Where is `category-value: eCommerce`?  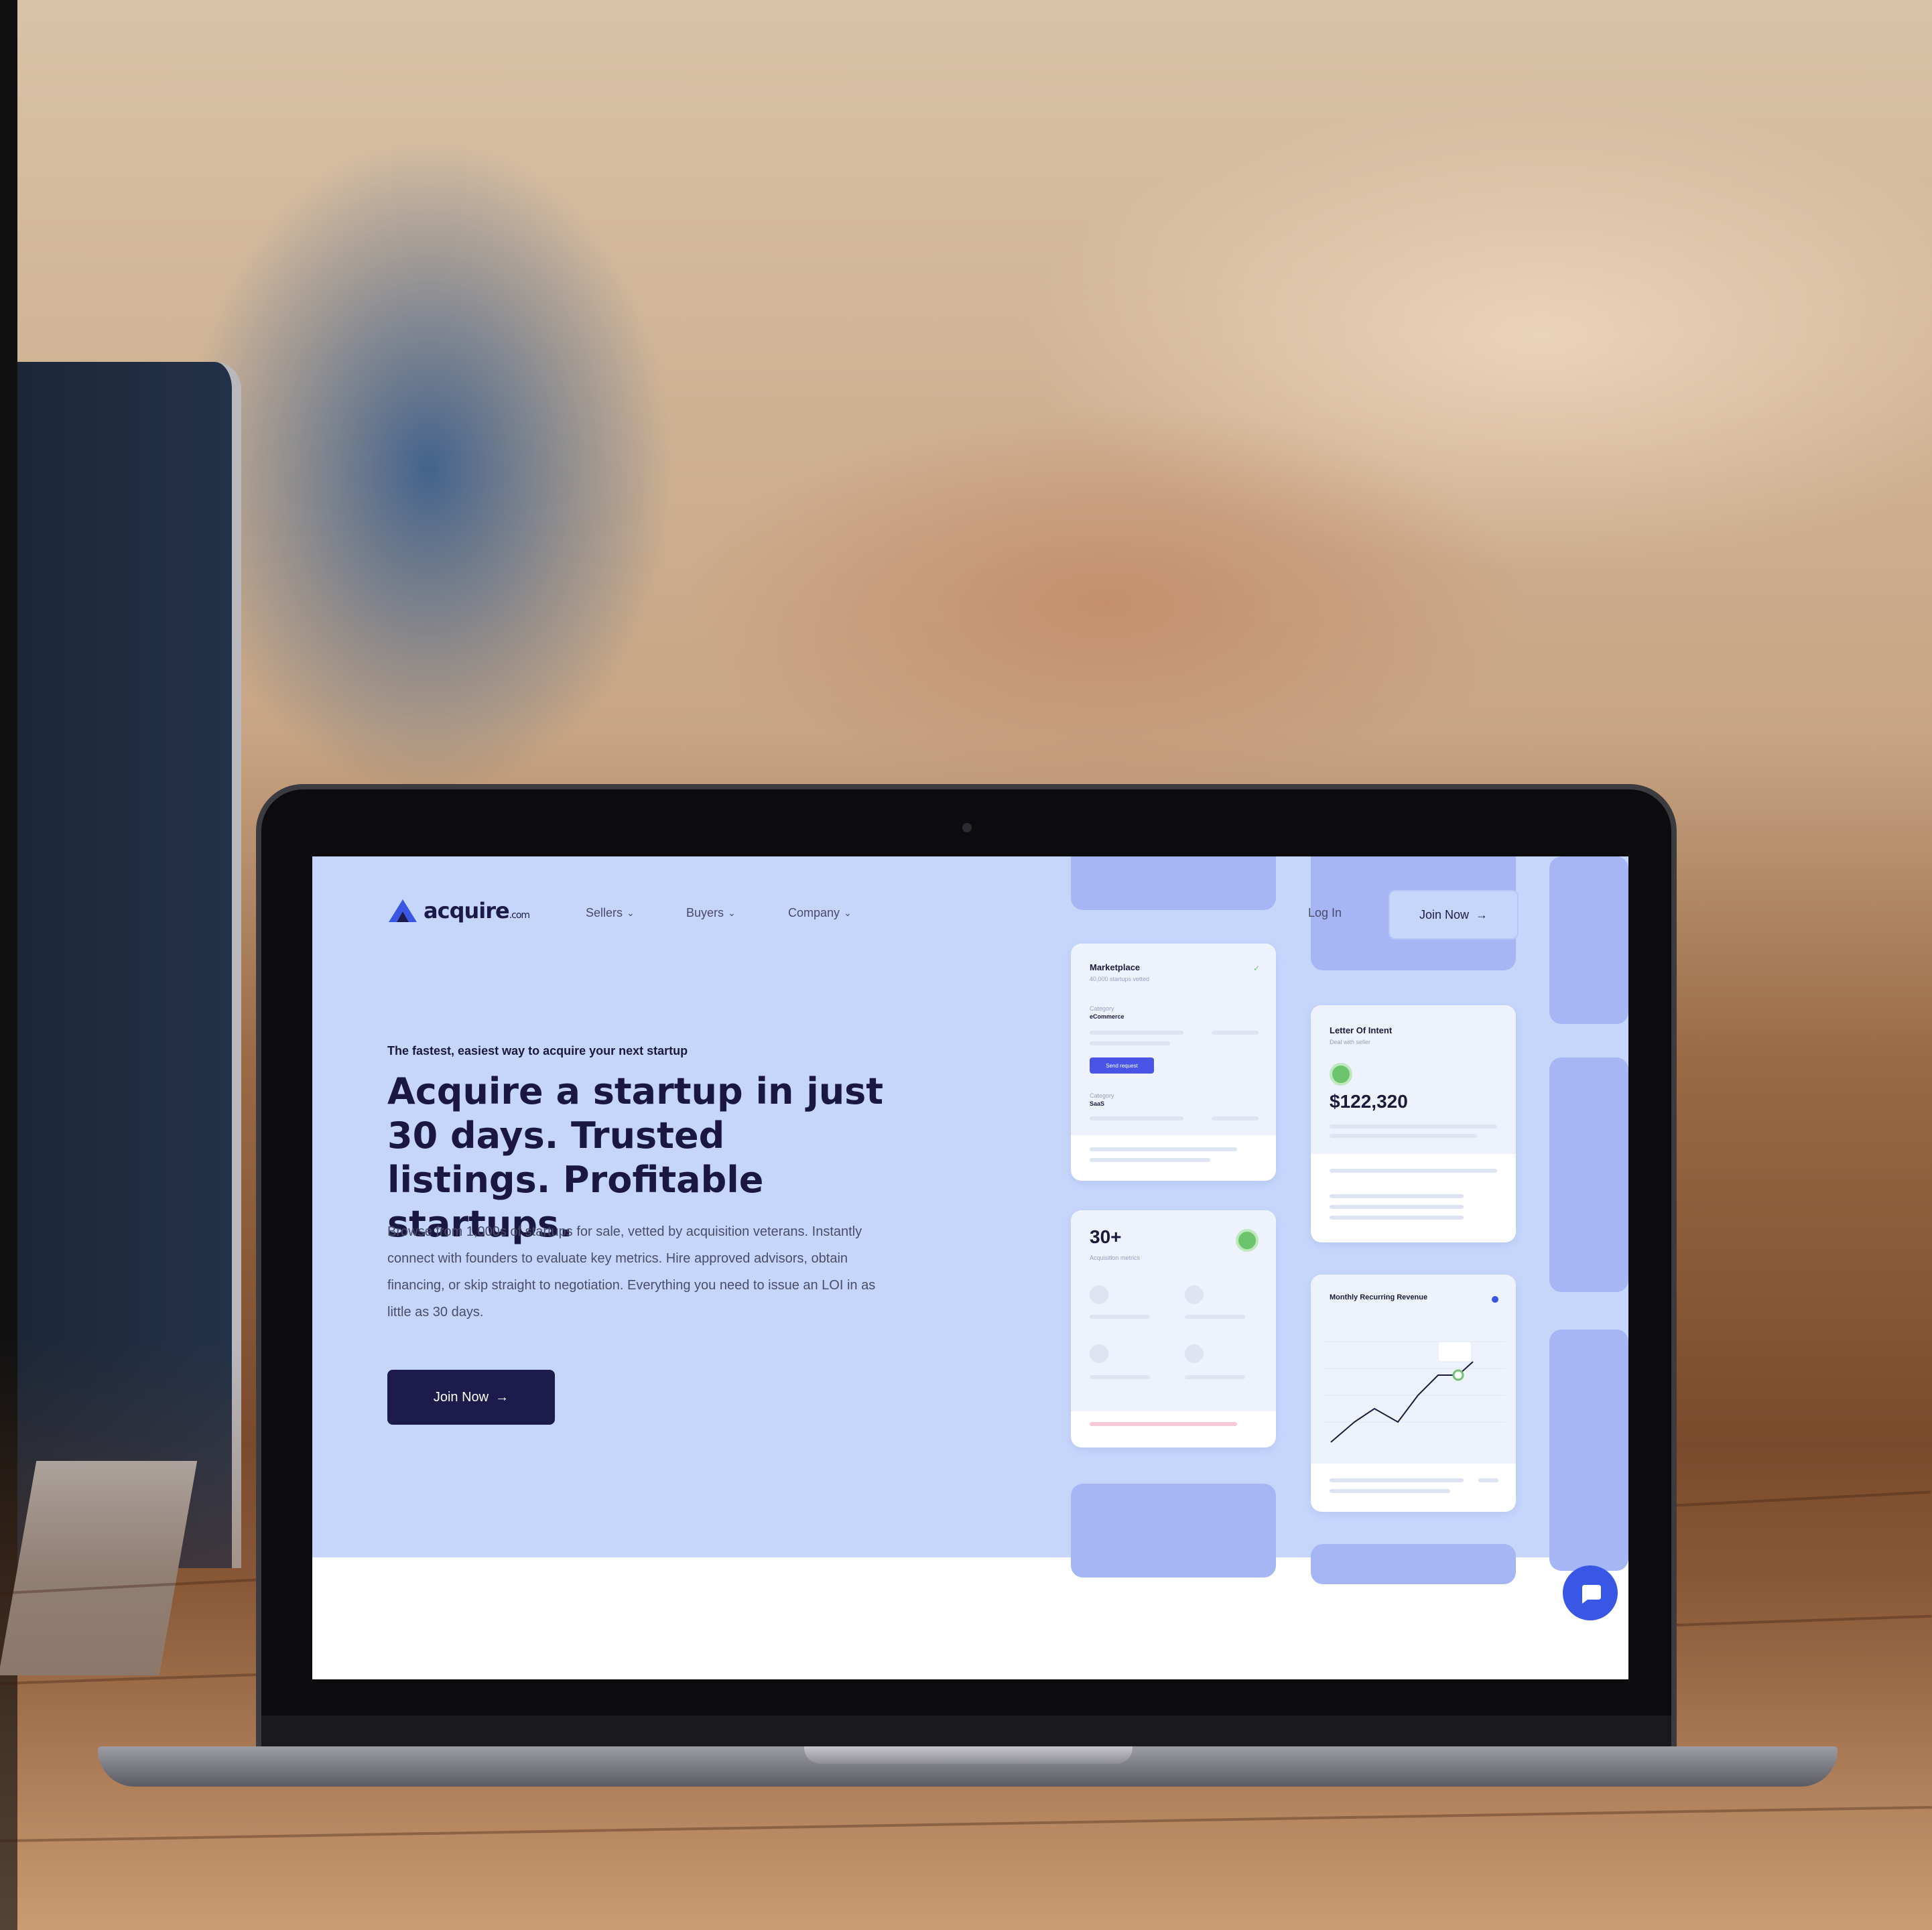 category-value: eCommerce is located at coordinates (1107, 1016).